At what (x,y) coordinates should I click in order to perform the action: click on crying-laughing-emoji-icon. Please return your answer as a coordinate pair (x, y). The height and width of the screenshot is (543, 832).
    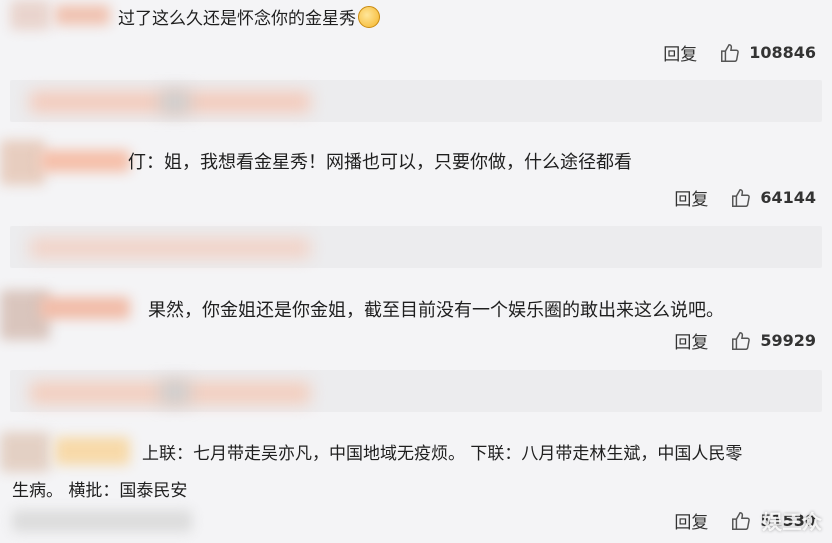
    Looking at the image, I should click on (369, 17).